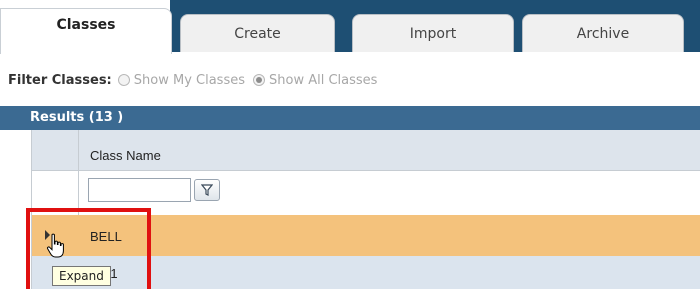 This screenshot has height=289, width=700. I want to click on show-my-classes-label: Show My Classes, so click(189, 80).